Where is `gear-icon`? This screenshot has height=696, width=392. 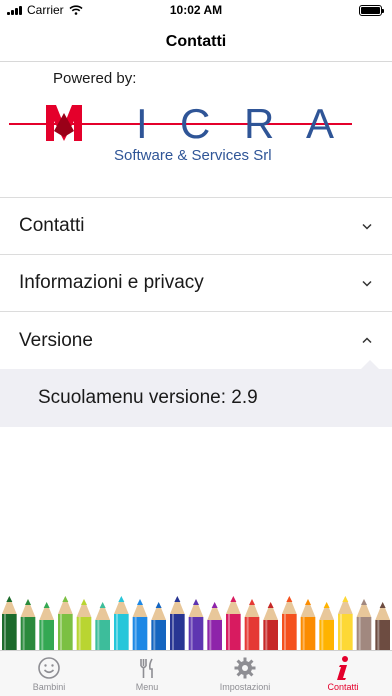 gear-icon is located at coordinates (245, 668).